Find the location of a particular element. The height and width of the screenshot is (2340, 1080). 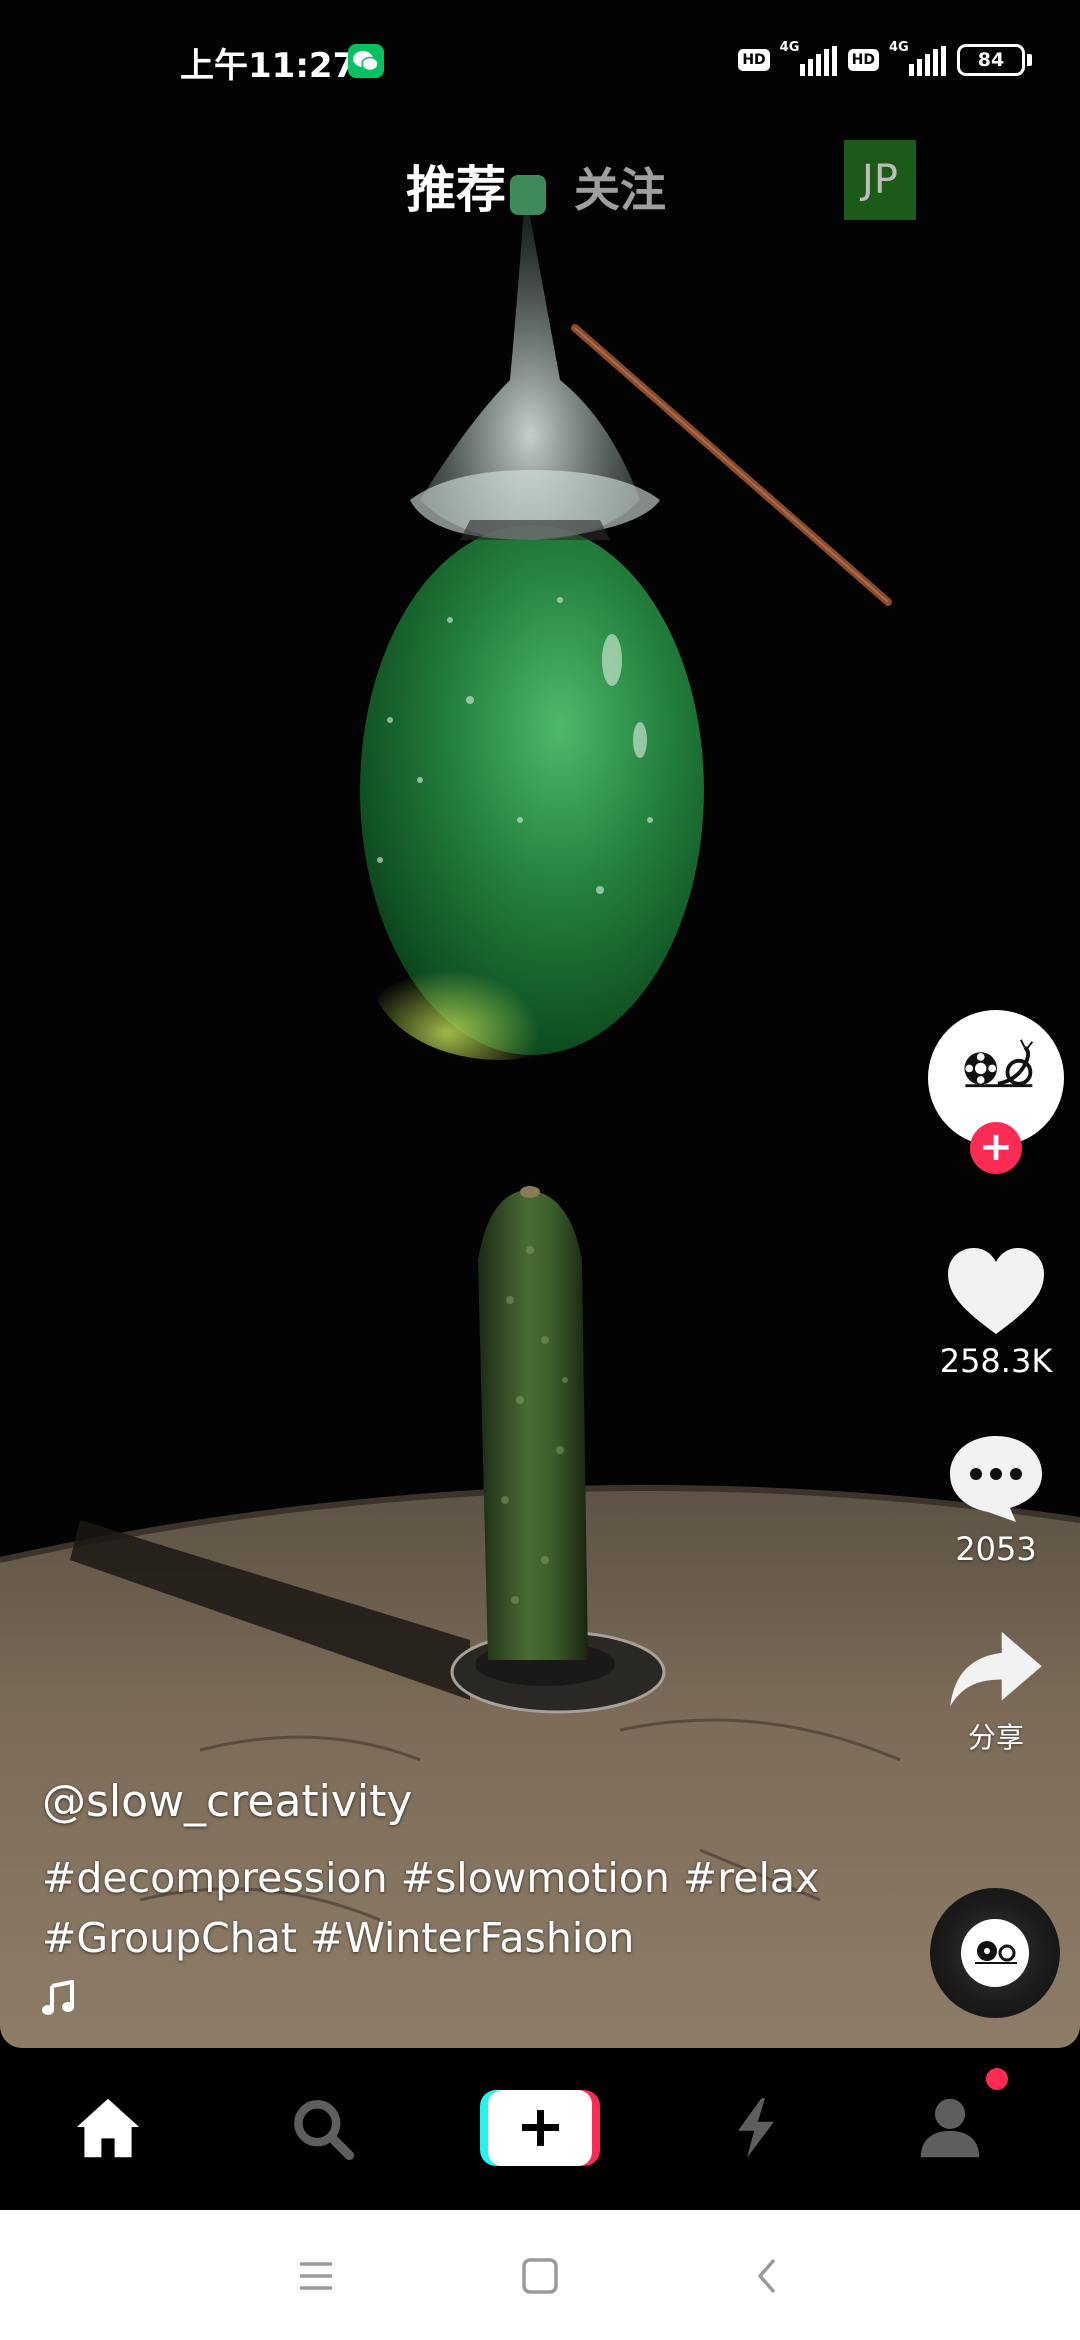

nav-profile is located at coordinates (950, 2128).